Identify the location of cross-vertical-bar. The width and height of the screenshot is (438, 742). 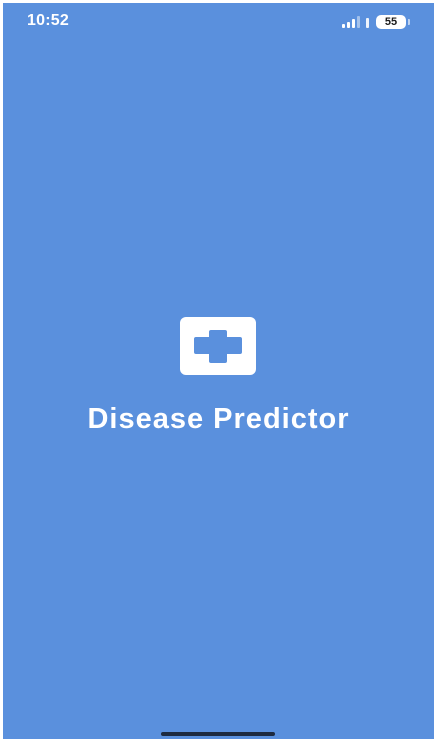
(218, 346).